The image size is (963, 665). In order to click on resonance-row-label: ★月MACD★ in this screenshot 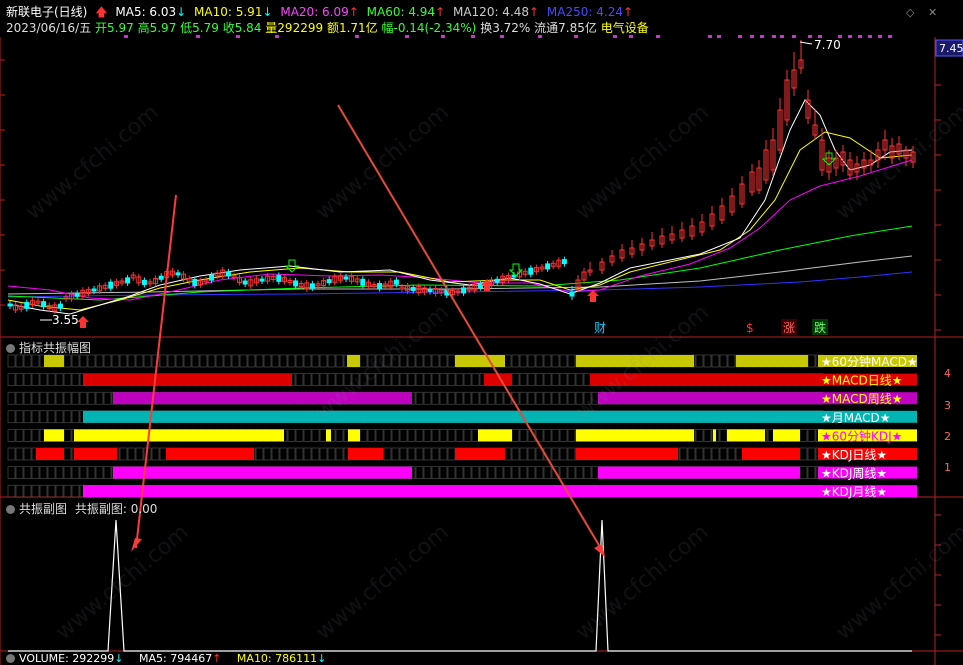, I will do `click(856, 418)`.